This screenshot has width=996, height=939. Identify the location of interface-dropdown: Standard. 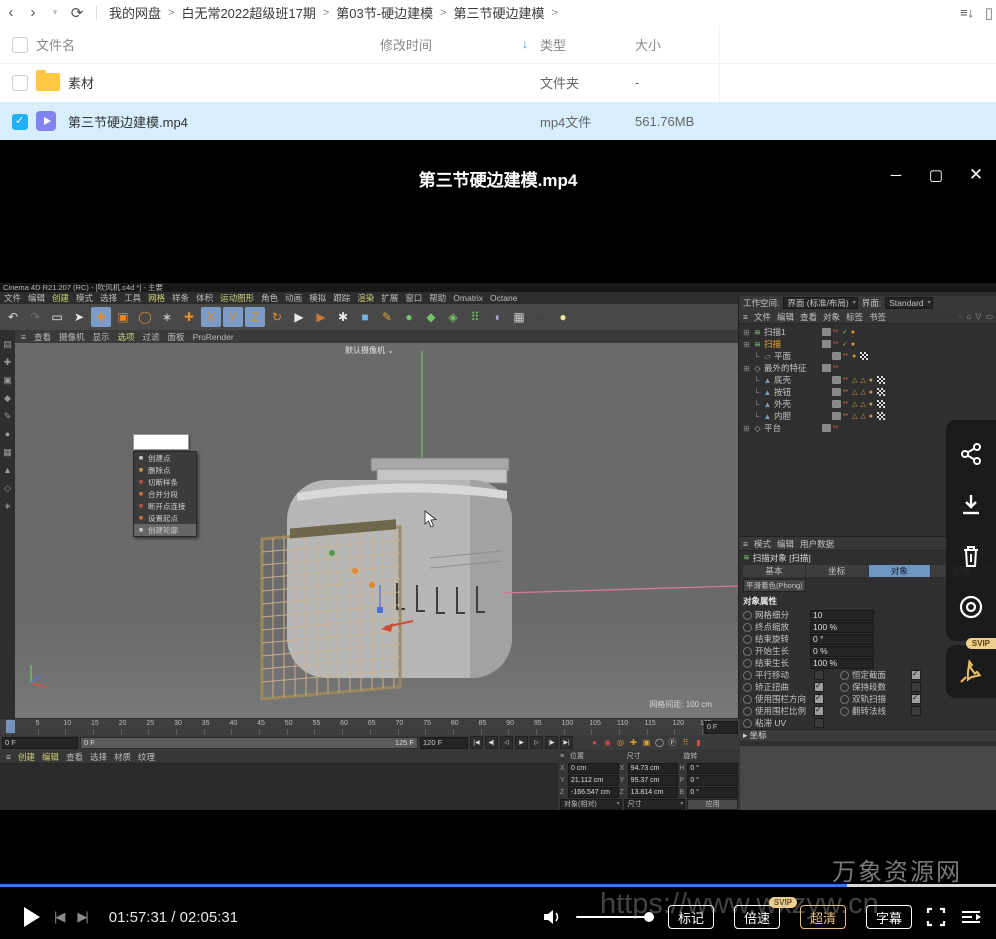
(909, 303).